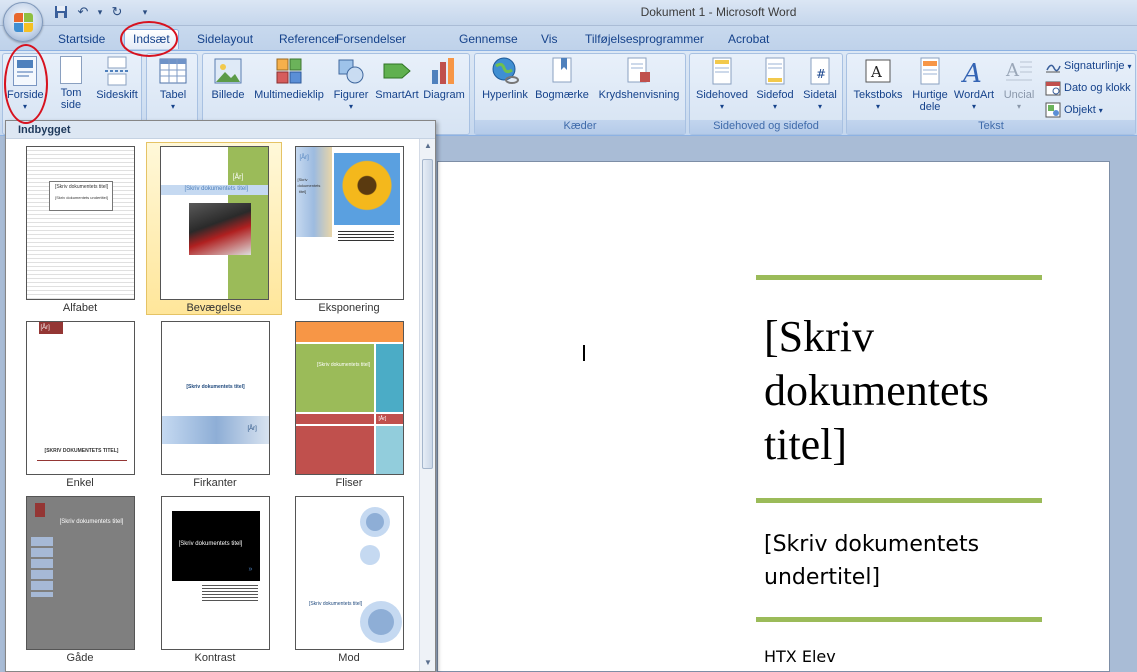 This screenshot has width=1137, height=672. Describe the element at coordinates (351, 95) in the screenshot. I see `figurer-label: Figurer` at that location.